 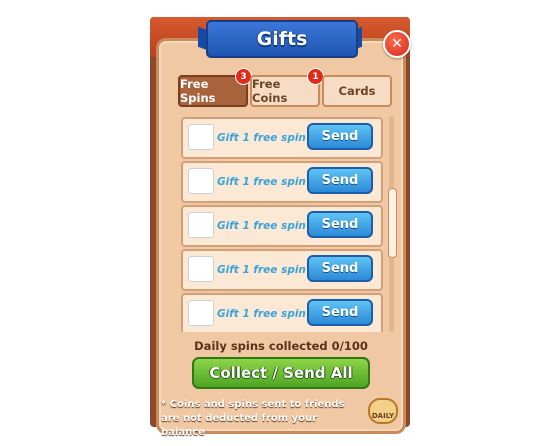 I want to click on tab-label: Cards, so click(x=357, y=91).